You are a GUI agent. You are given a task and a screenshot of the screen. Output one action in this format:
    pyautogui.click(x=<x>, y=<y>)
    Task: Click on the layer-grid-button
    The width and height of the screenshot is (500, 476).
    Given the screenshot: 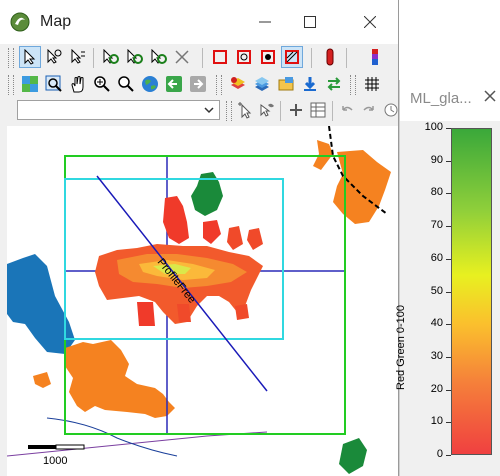 What is the action you would take?
    pyautogui.click(x=30, y=84)
    